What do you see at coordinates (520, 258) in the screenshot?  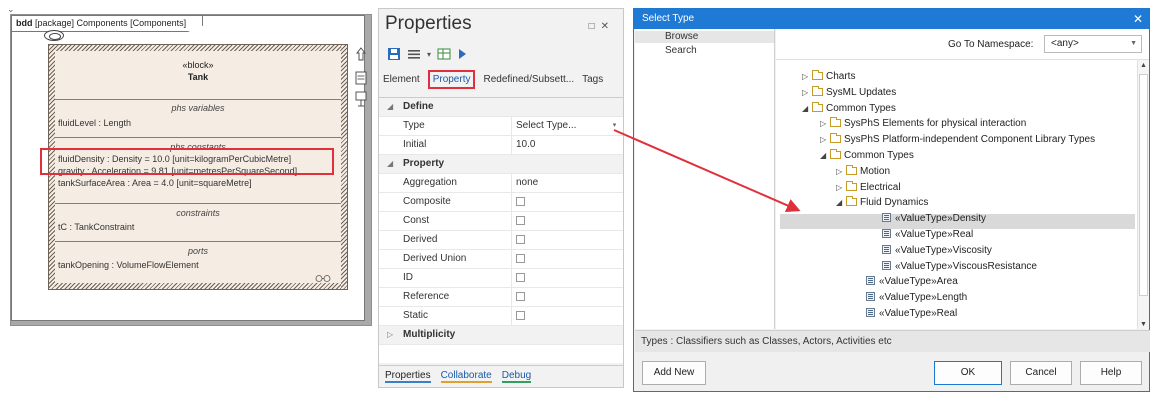 I see `derived-union-checkbox` at bounding box center [520, 258].